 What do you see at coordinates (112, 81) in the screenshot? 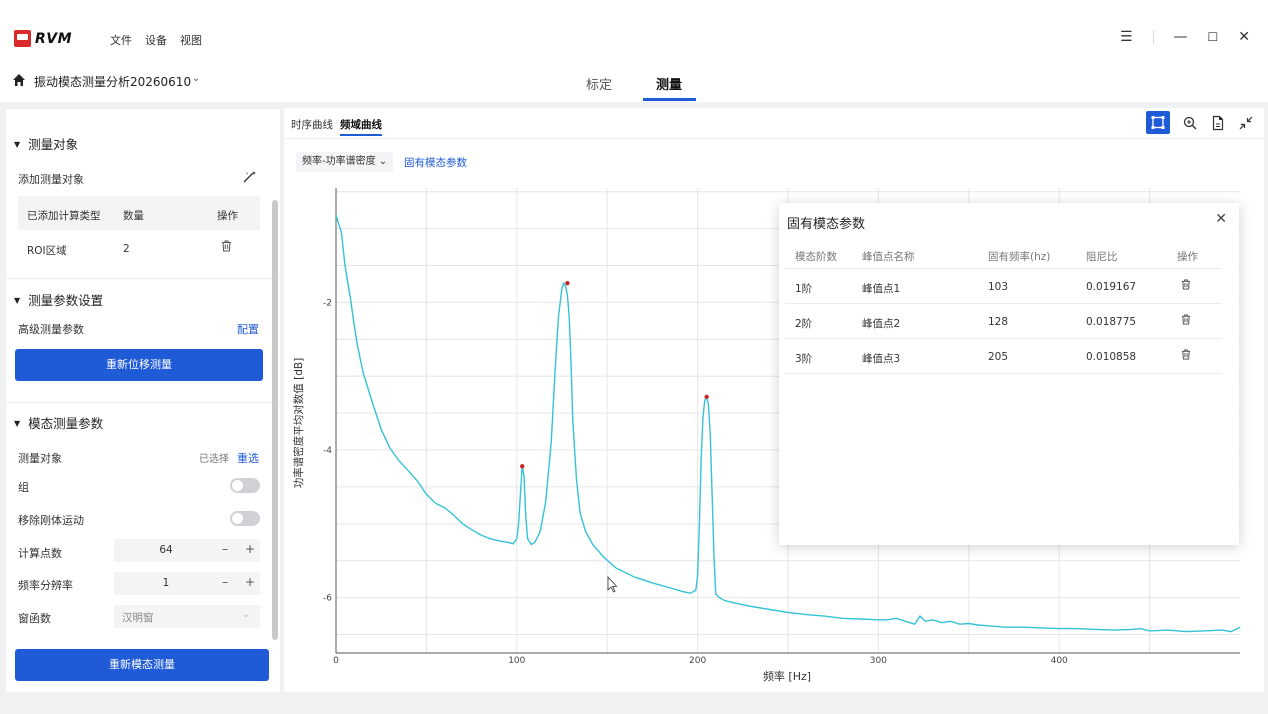
I see `project-title: 振动模态测量分析20260610` at bounding box center [112, 81].